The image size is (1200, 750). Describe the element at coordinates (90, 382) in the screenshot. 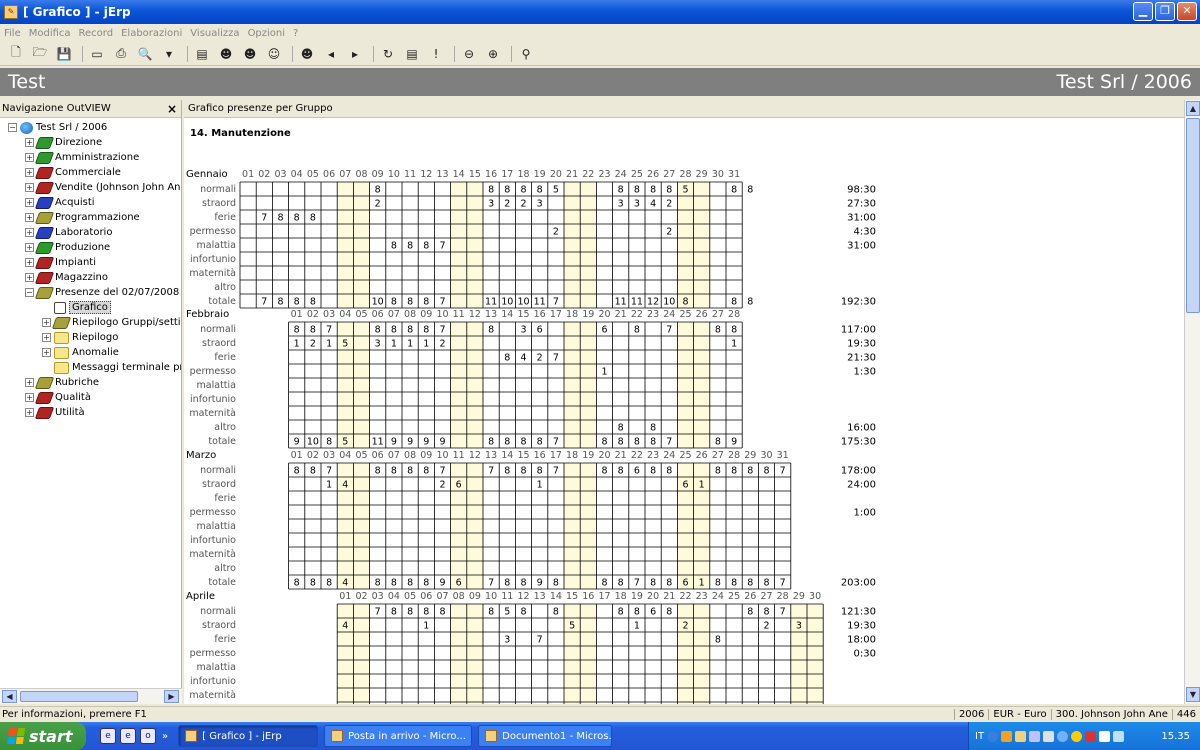

I see `tree-item: + Rubriche` at that location.